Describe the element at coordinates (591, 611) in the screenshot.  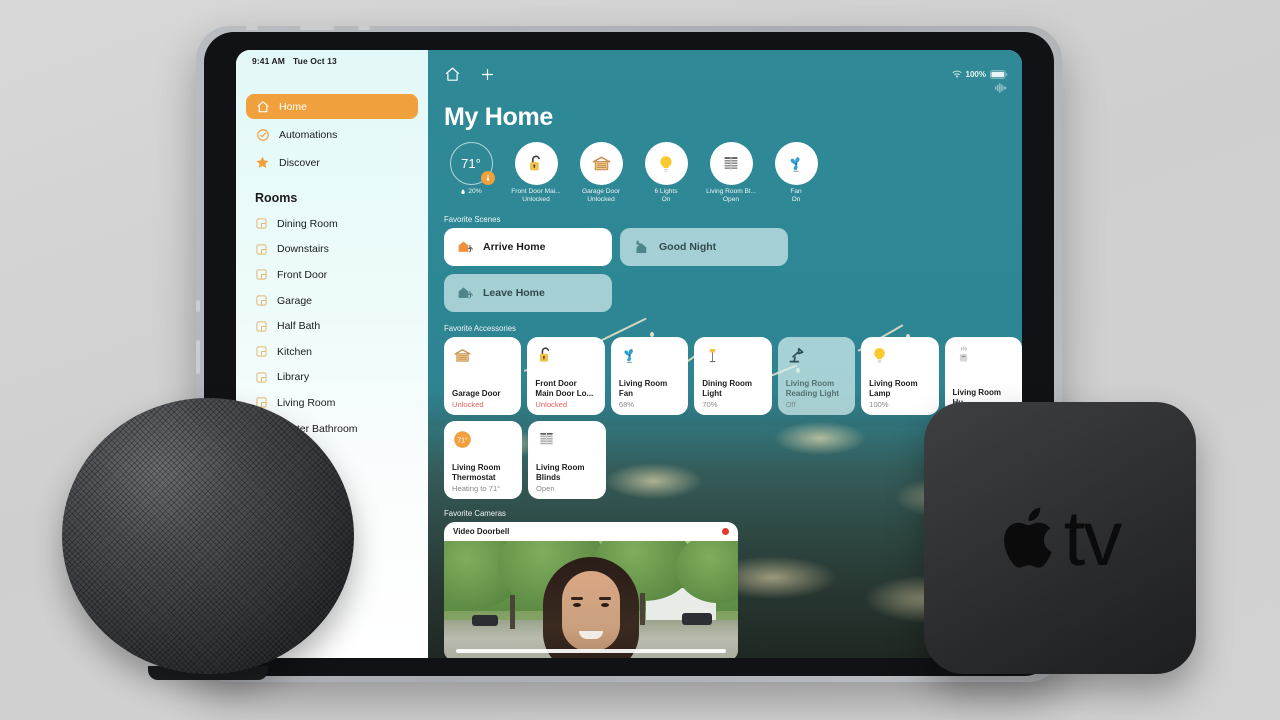
I see `person-face` at that location.